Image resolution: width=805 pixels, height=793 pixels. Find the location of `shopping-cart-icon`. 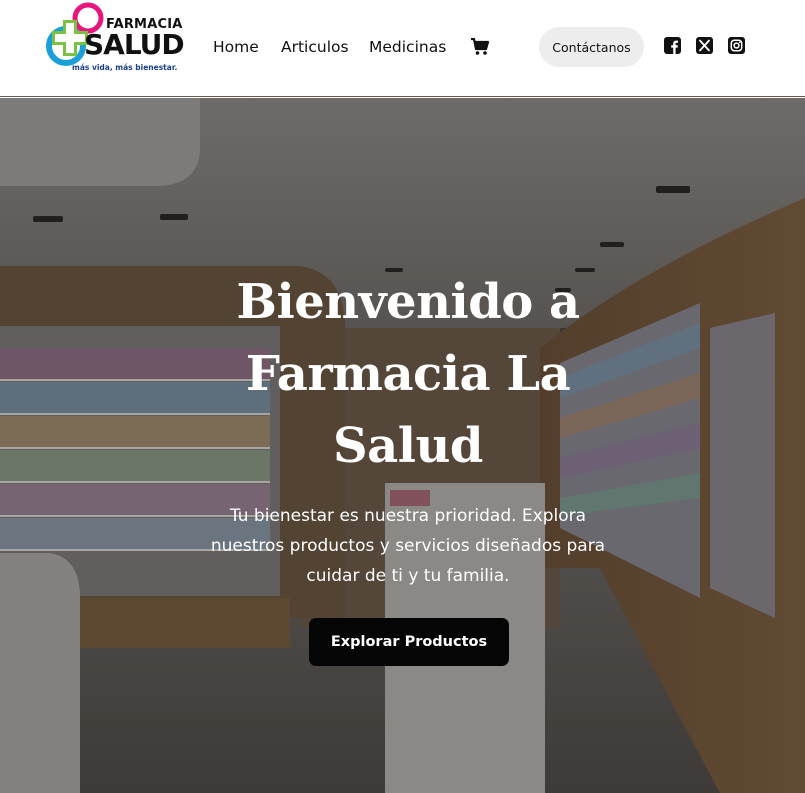

shopping-cart-icon is located at coordinates (480, 46).